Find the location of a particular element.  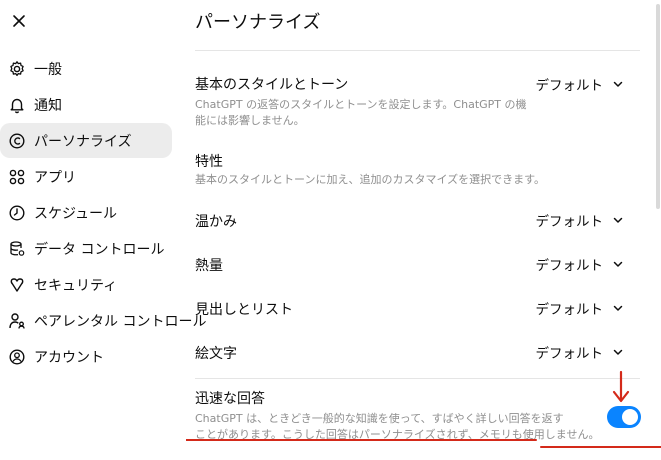

close-icon is located at coordinates (19, 21).